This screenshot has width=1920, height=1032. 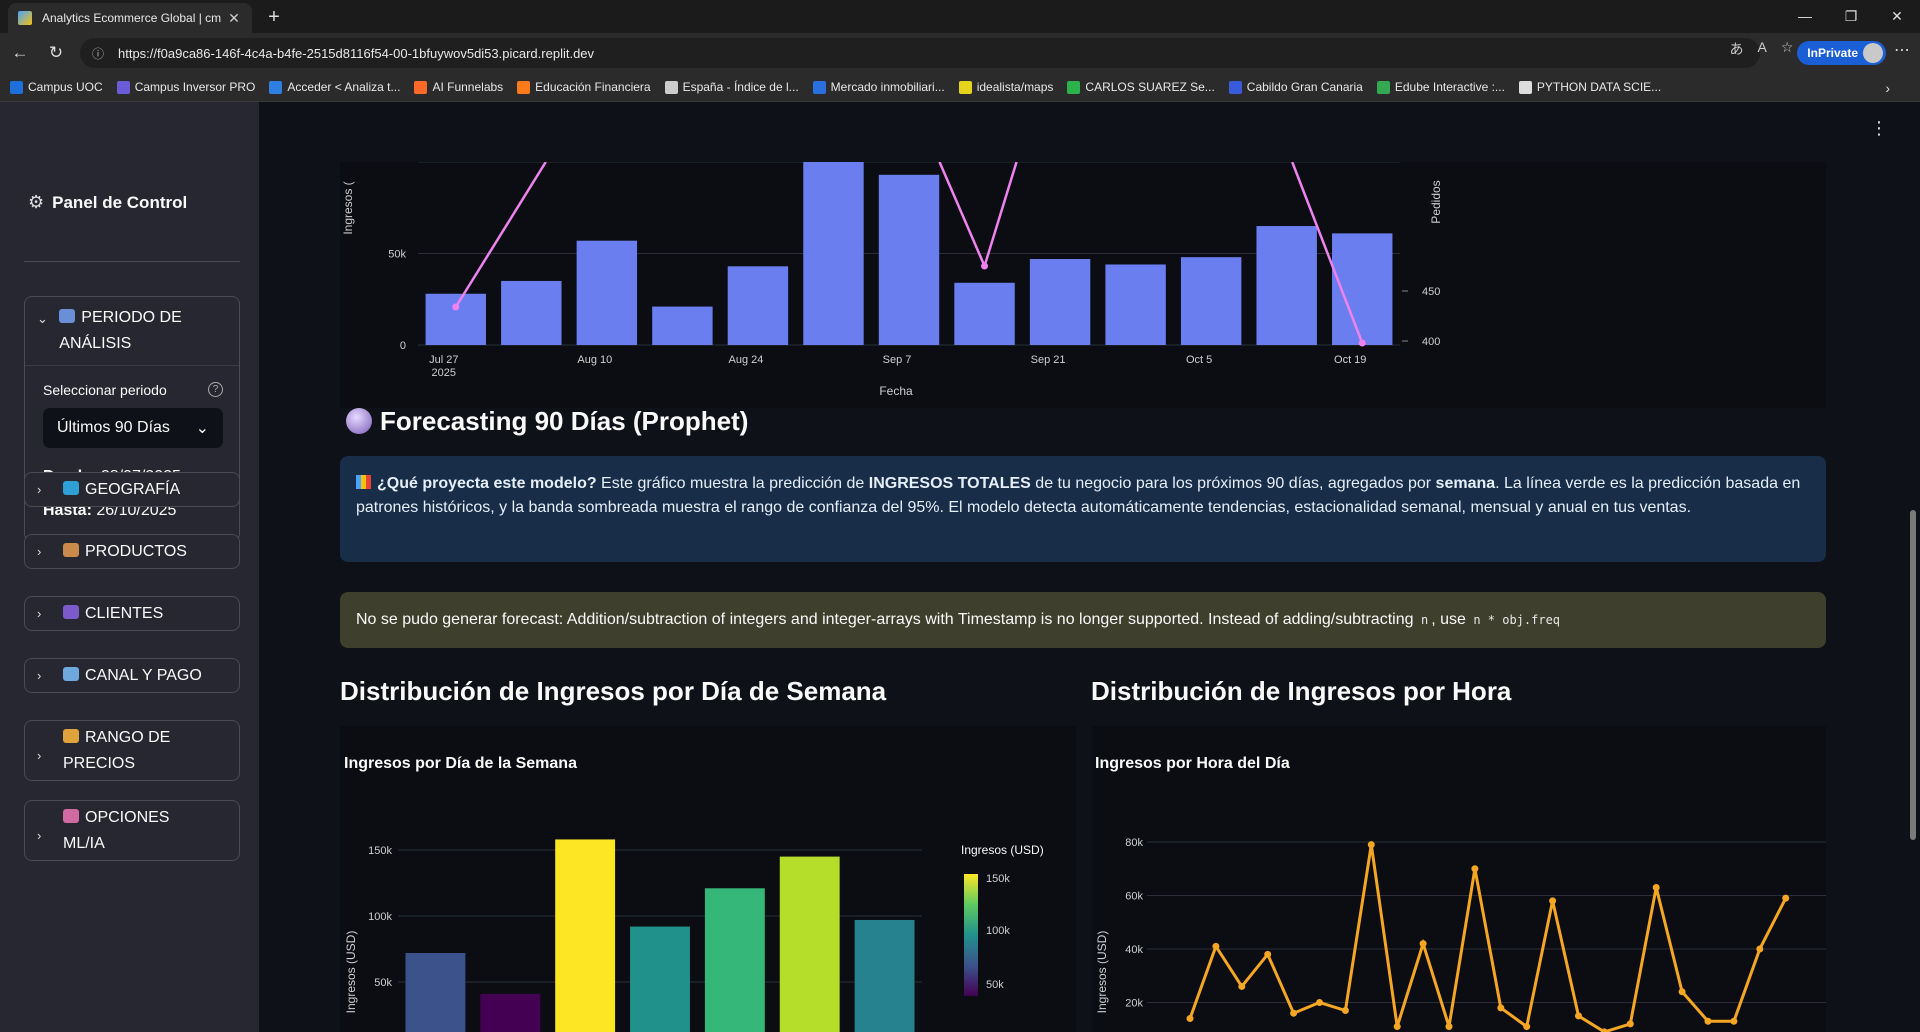 What do you see at coordinates (1887, 88) in the screenshot?
I see `bookmarks-more-icon: ›` at bounding box center [1887, 88].